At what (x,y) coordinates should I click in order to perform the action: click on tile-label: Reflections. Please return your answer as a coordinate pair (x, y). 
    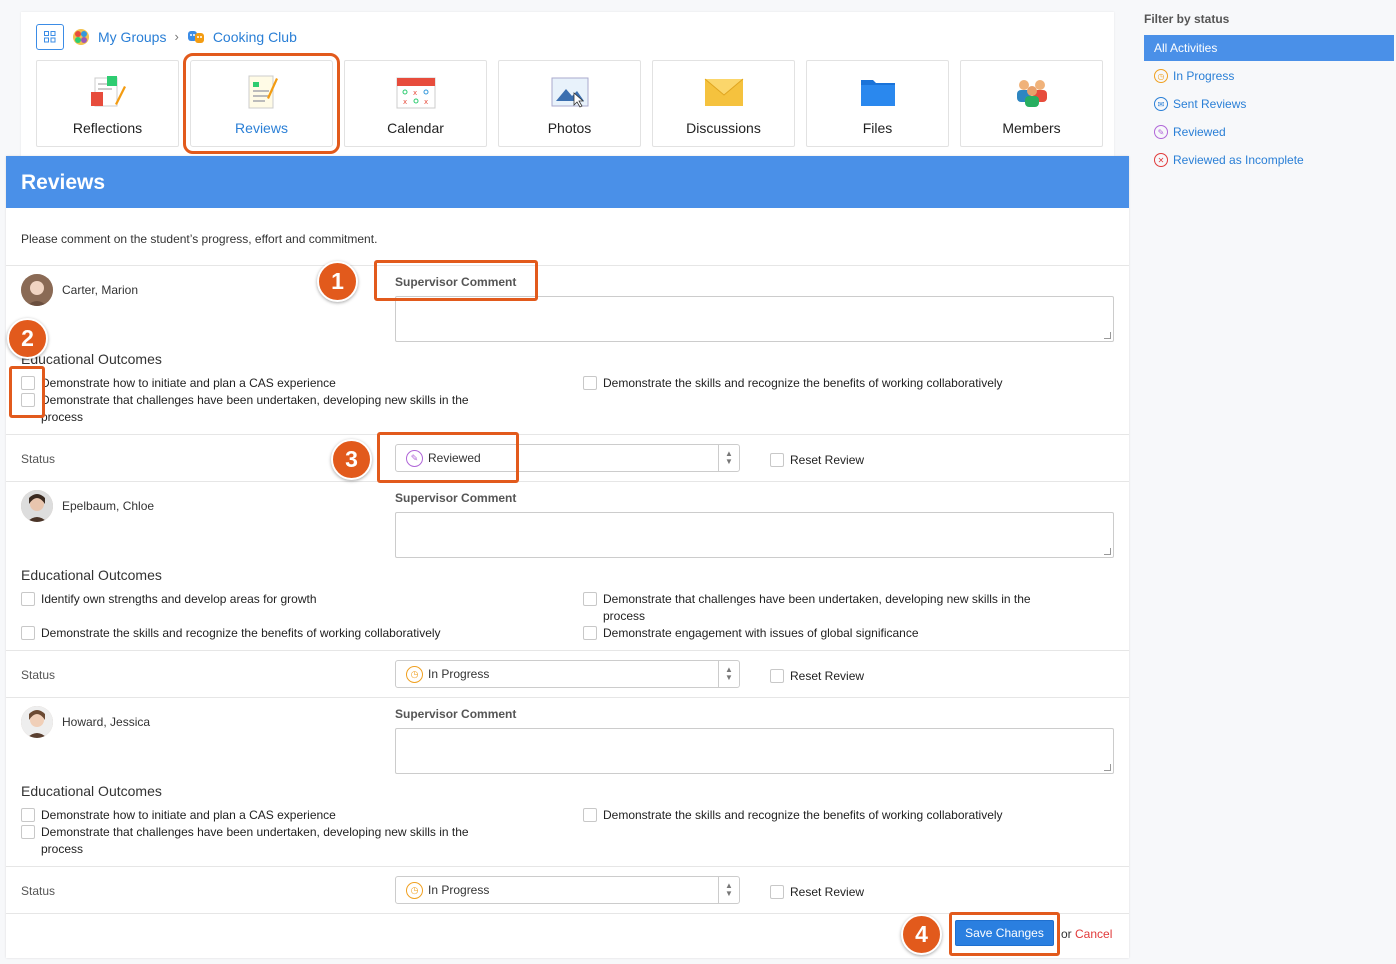
    Looking at the image, I should click on (107, 128).